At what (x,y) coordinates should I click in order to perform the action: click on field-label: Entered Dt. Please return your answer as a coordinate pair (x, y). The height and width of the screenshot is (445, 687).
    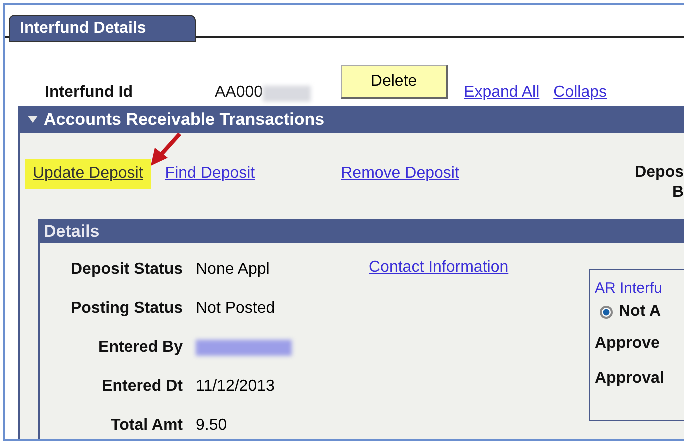
    Looking at the image, I should click on (142, 387).